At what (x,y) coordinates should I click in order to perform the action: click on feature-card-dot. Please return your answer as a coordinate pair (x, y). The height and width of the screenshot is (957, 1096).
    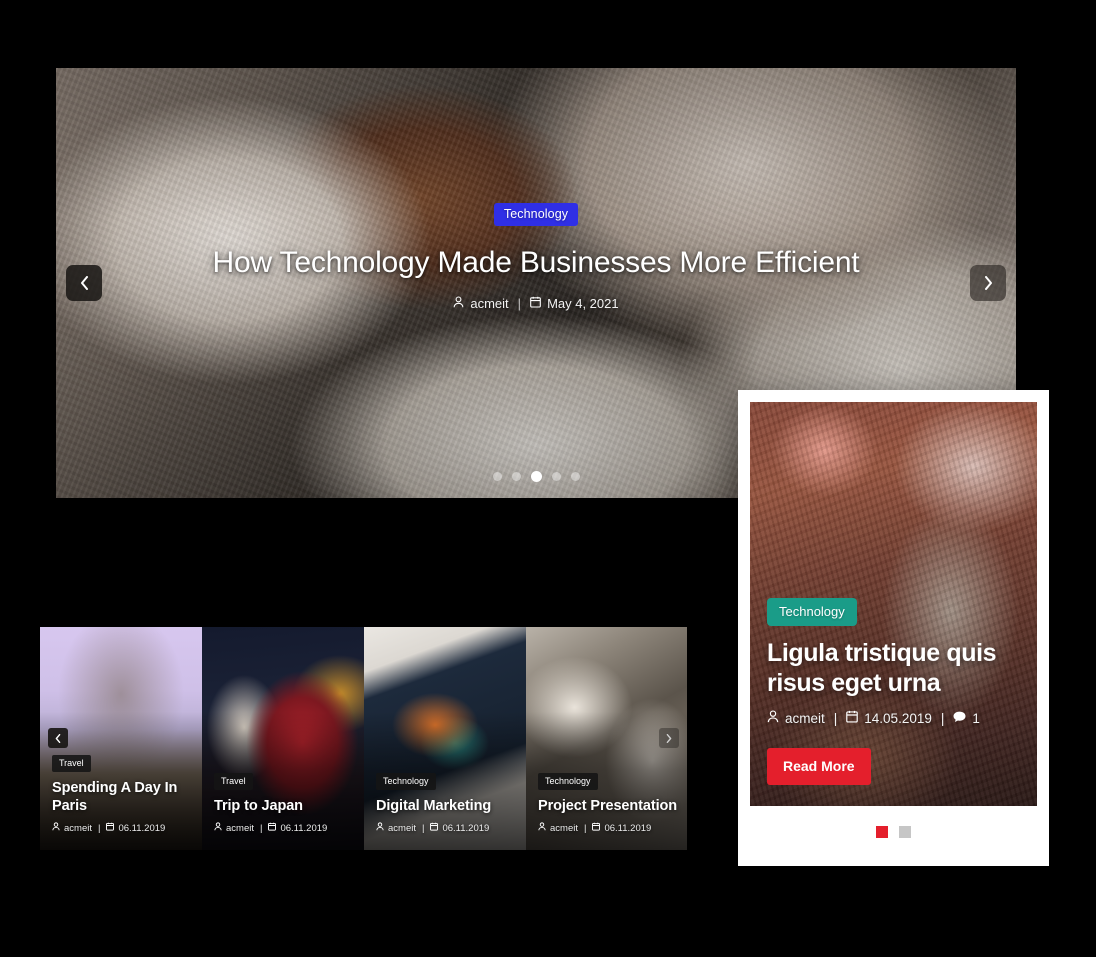
    Looking at the image, I should click on (905, 832).